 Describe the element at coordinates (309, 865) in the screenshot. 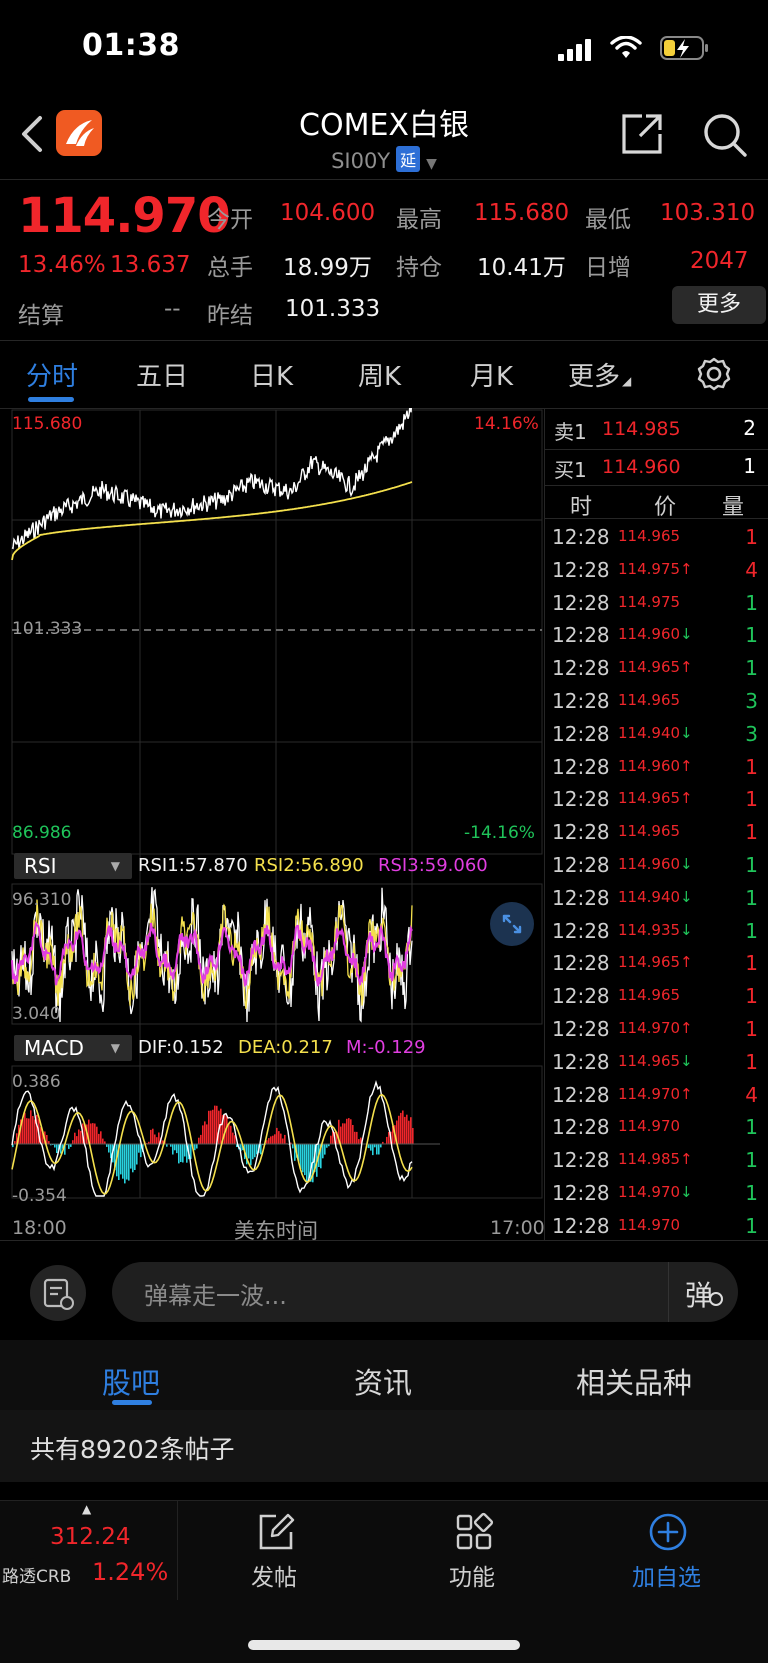

I see `rsi2-value: RSI2:56.890` at that location.